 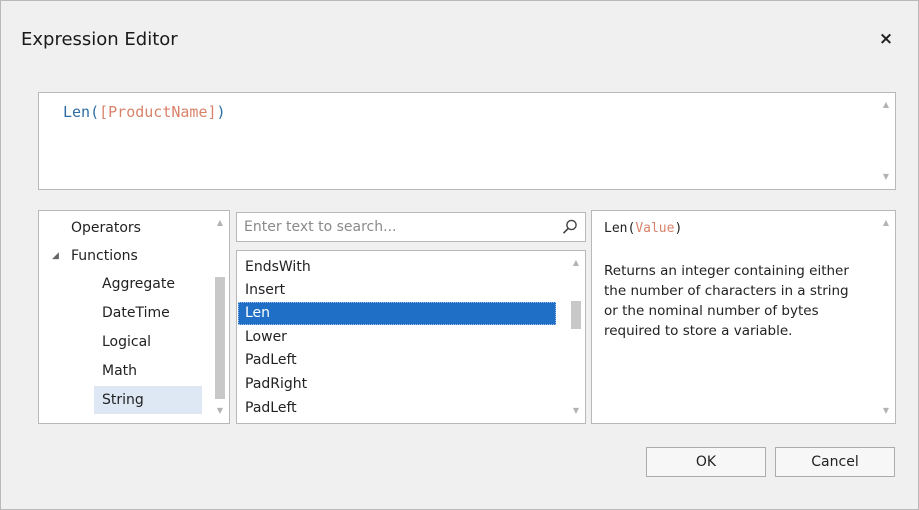 I want to click on tree-item-functions: ◢ Functions, so click(x=121, y=256).